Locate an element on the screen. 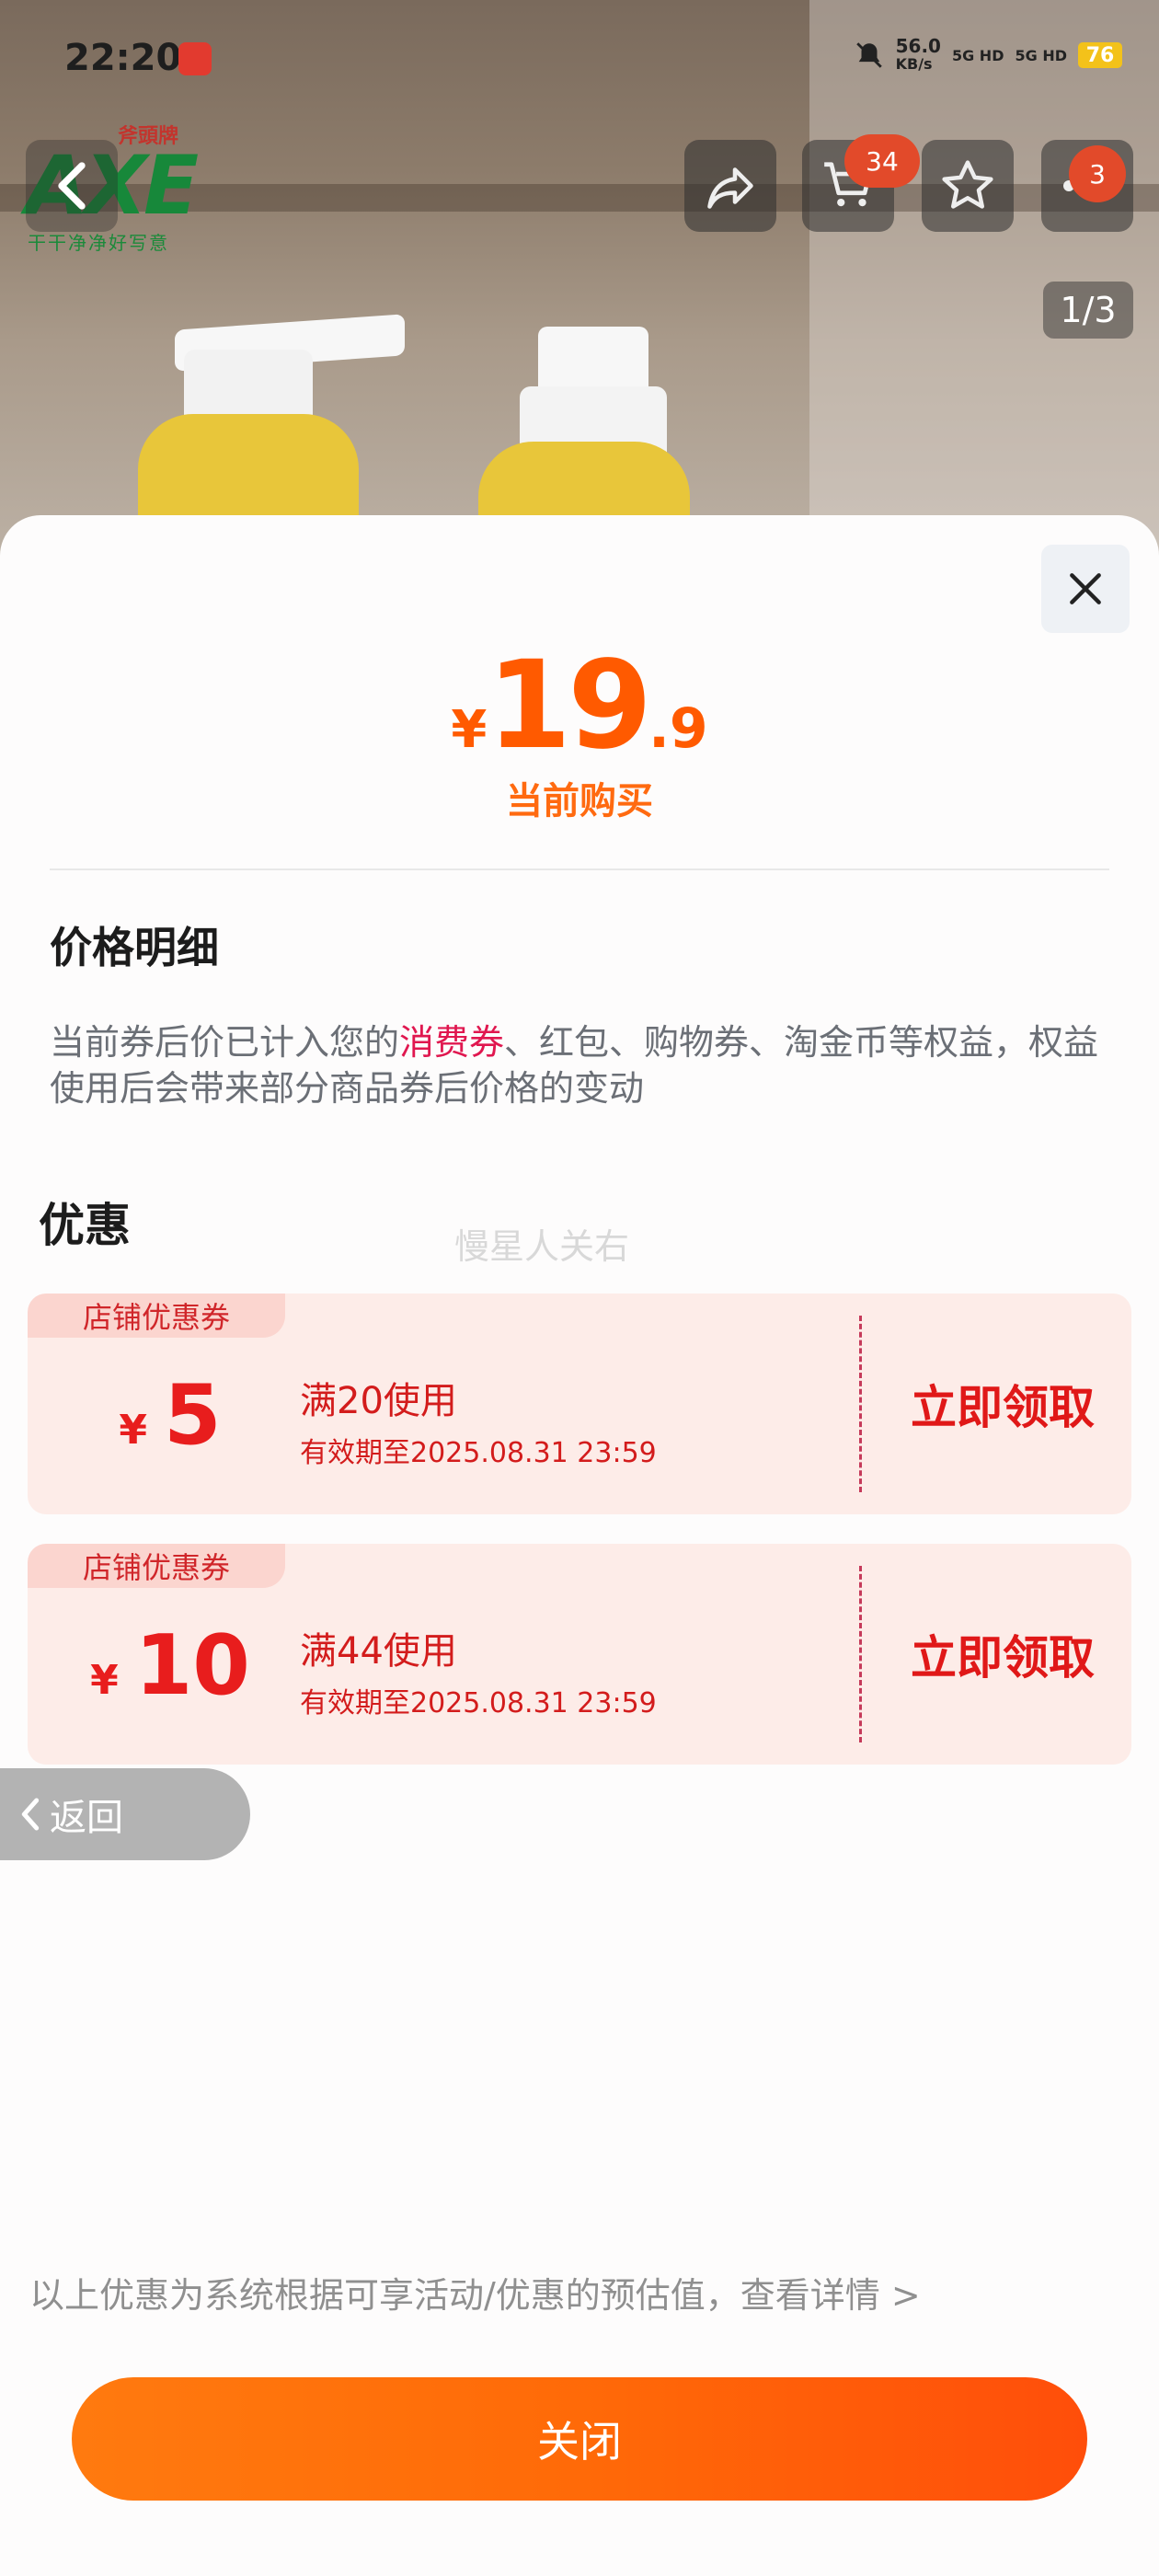  star-icon is located at coordinates (967, 184).